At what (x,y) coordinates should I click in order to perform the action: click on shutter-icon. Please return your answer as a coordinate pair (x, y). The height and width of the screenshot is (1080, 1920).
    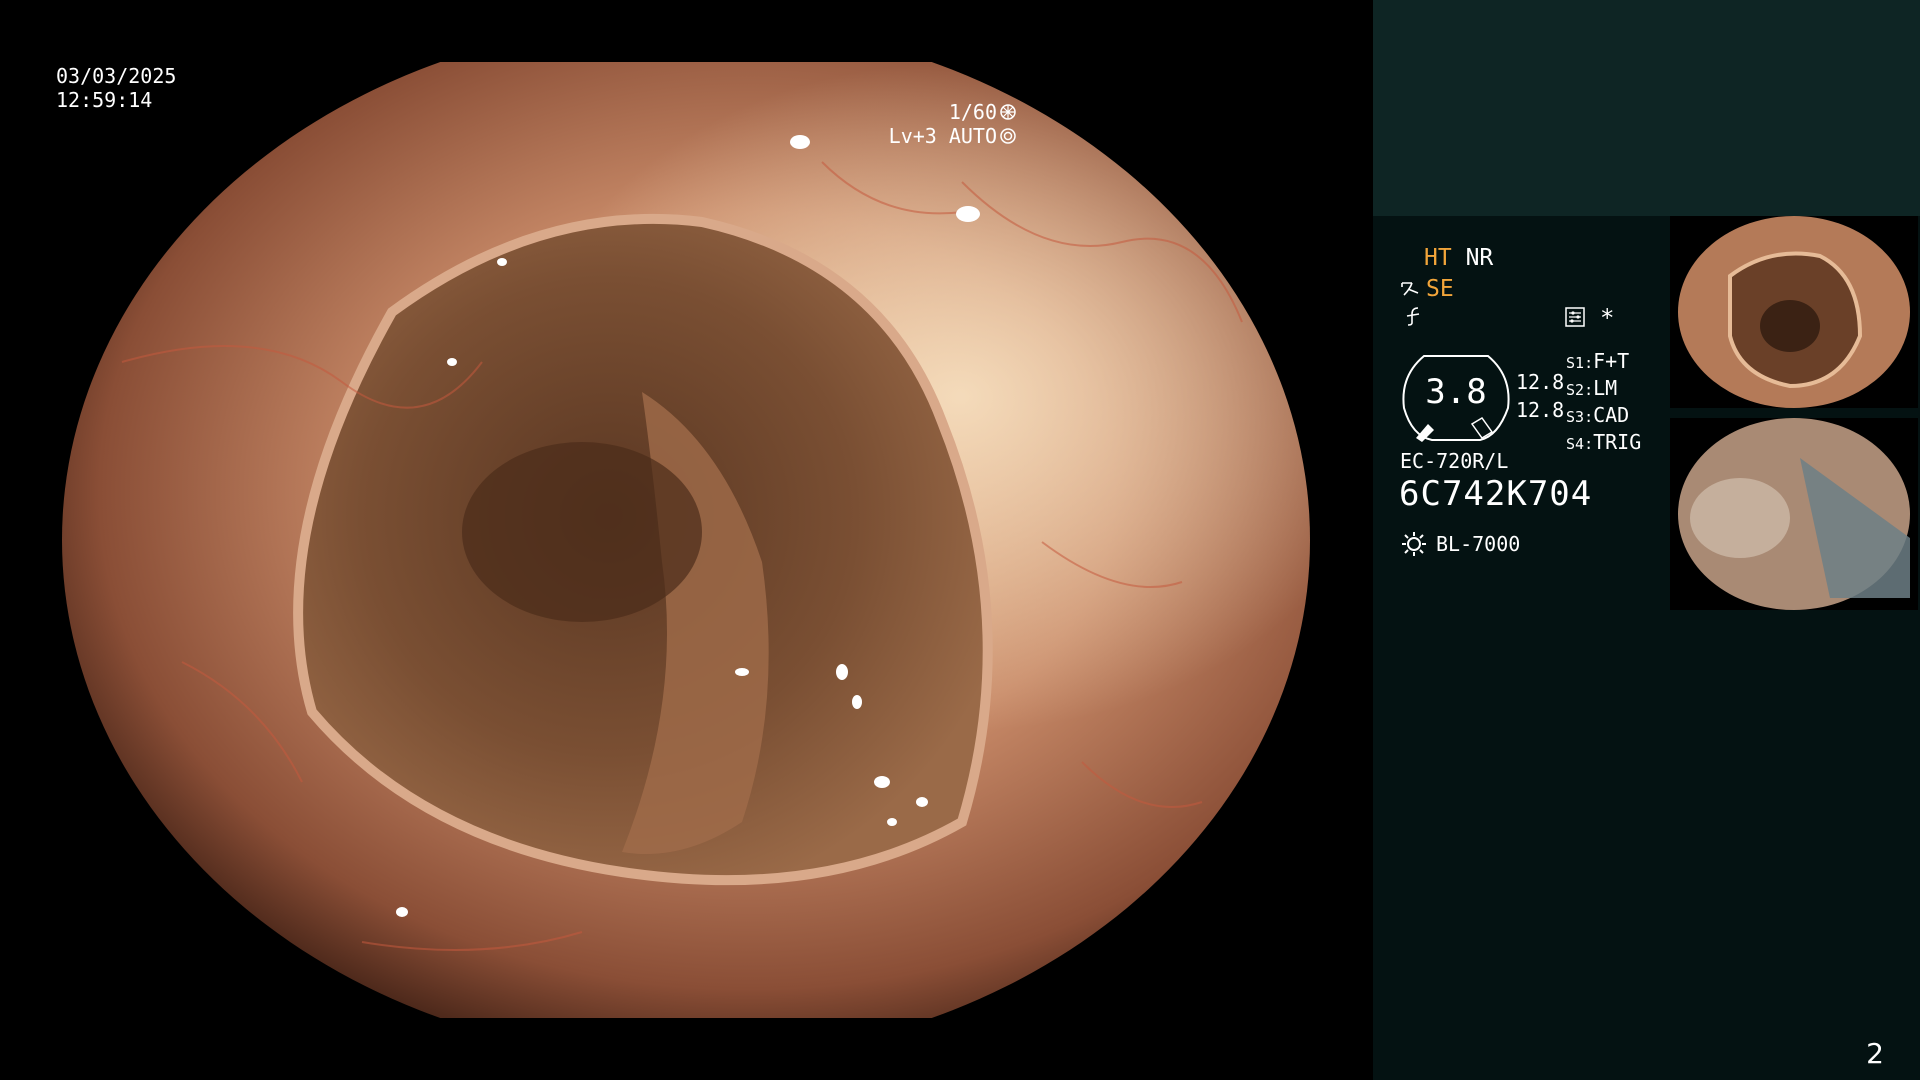
    Looking at the image, I should click on (1008, 112).